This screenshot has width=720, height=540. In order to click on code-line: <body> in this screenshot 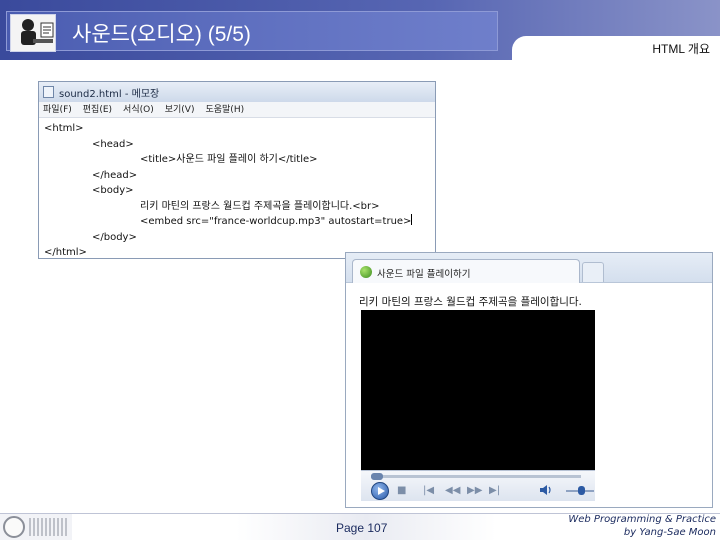, I will do `click(113, 190)`.